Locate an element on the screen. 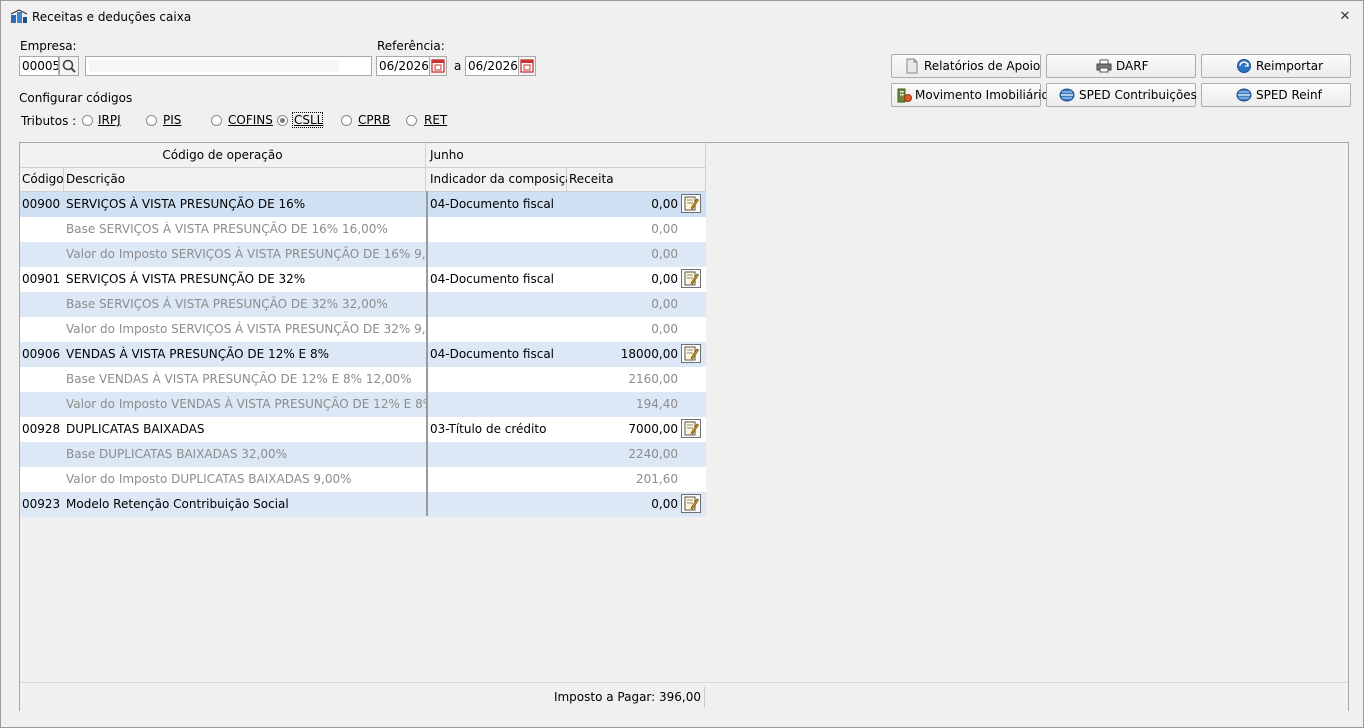 This screenshot has width=1364, height=728. cell-receita: 2240,00 is located at coordinates (653, 454).